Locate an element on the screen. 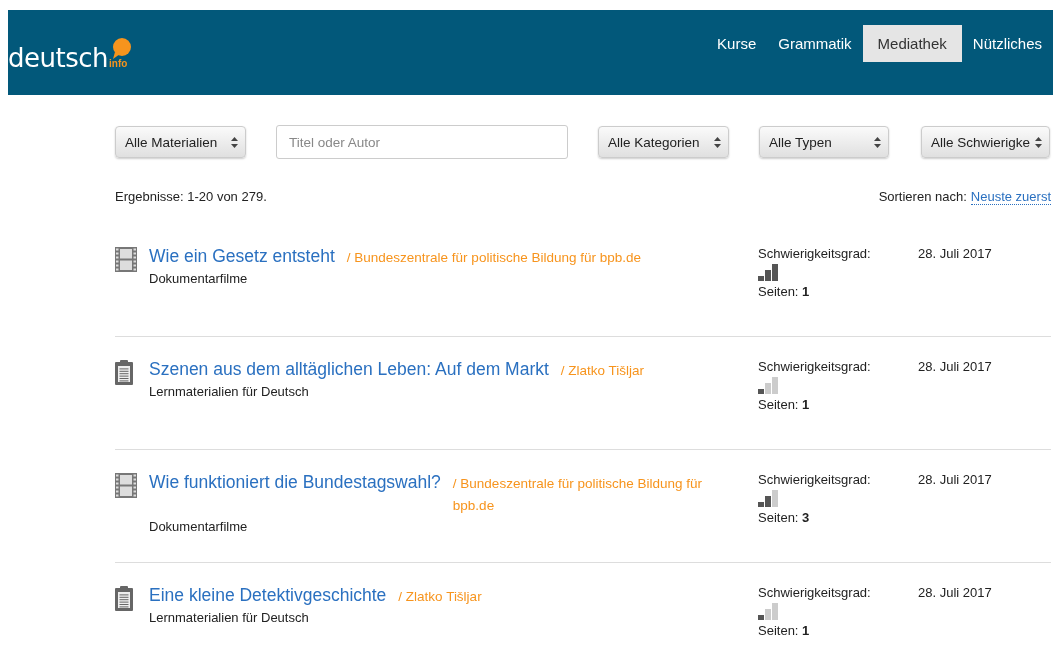 This screenshot has height=660, width=1053. dropdown: Alle Schwierigke is located at coordinates (985, 142).